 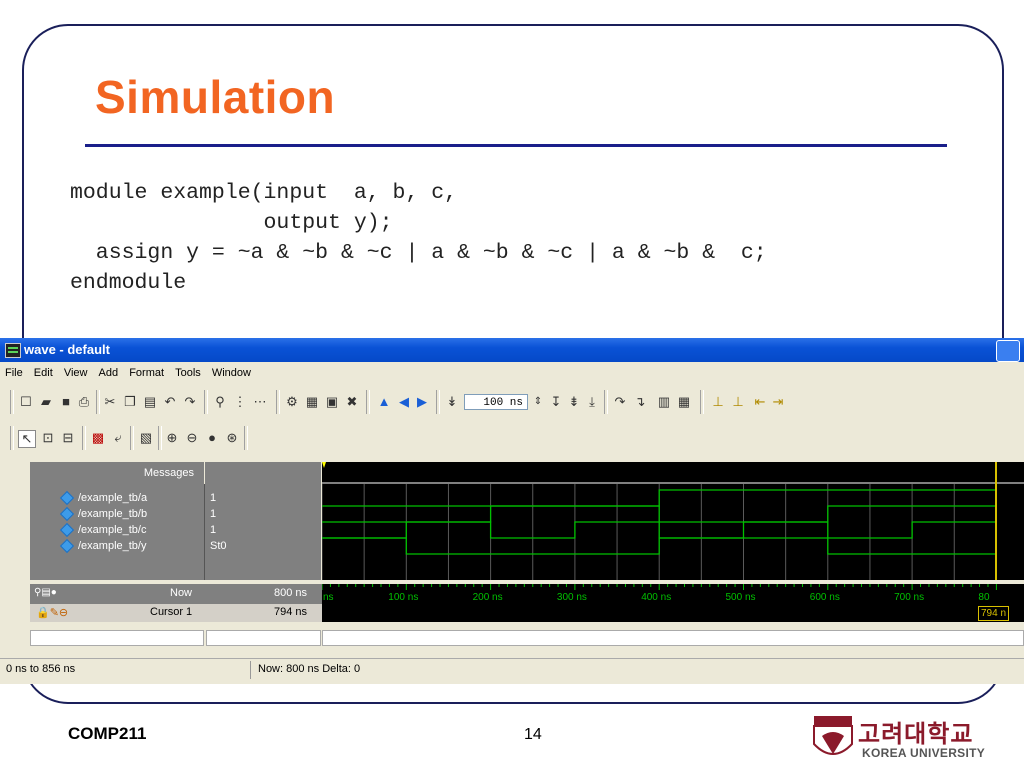 I want to click on find-icon: ⚲, so click(x=220, y=402).